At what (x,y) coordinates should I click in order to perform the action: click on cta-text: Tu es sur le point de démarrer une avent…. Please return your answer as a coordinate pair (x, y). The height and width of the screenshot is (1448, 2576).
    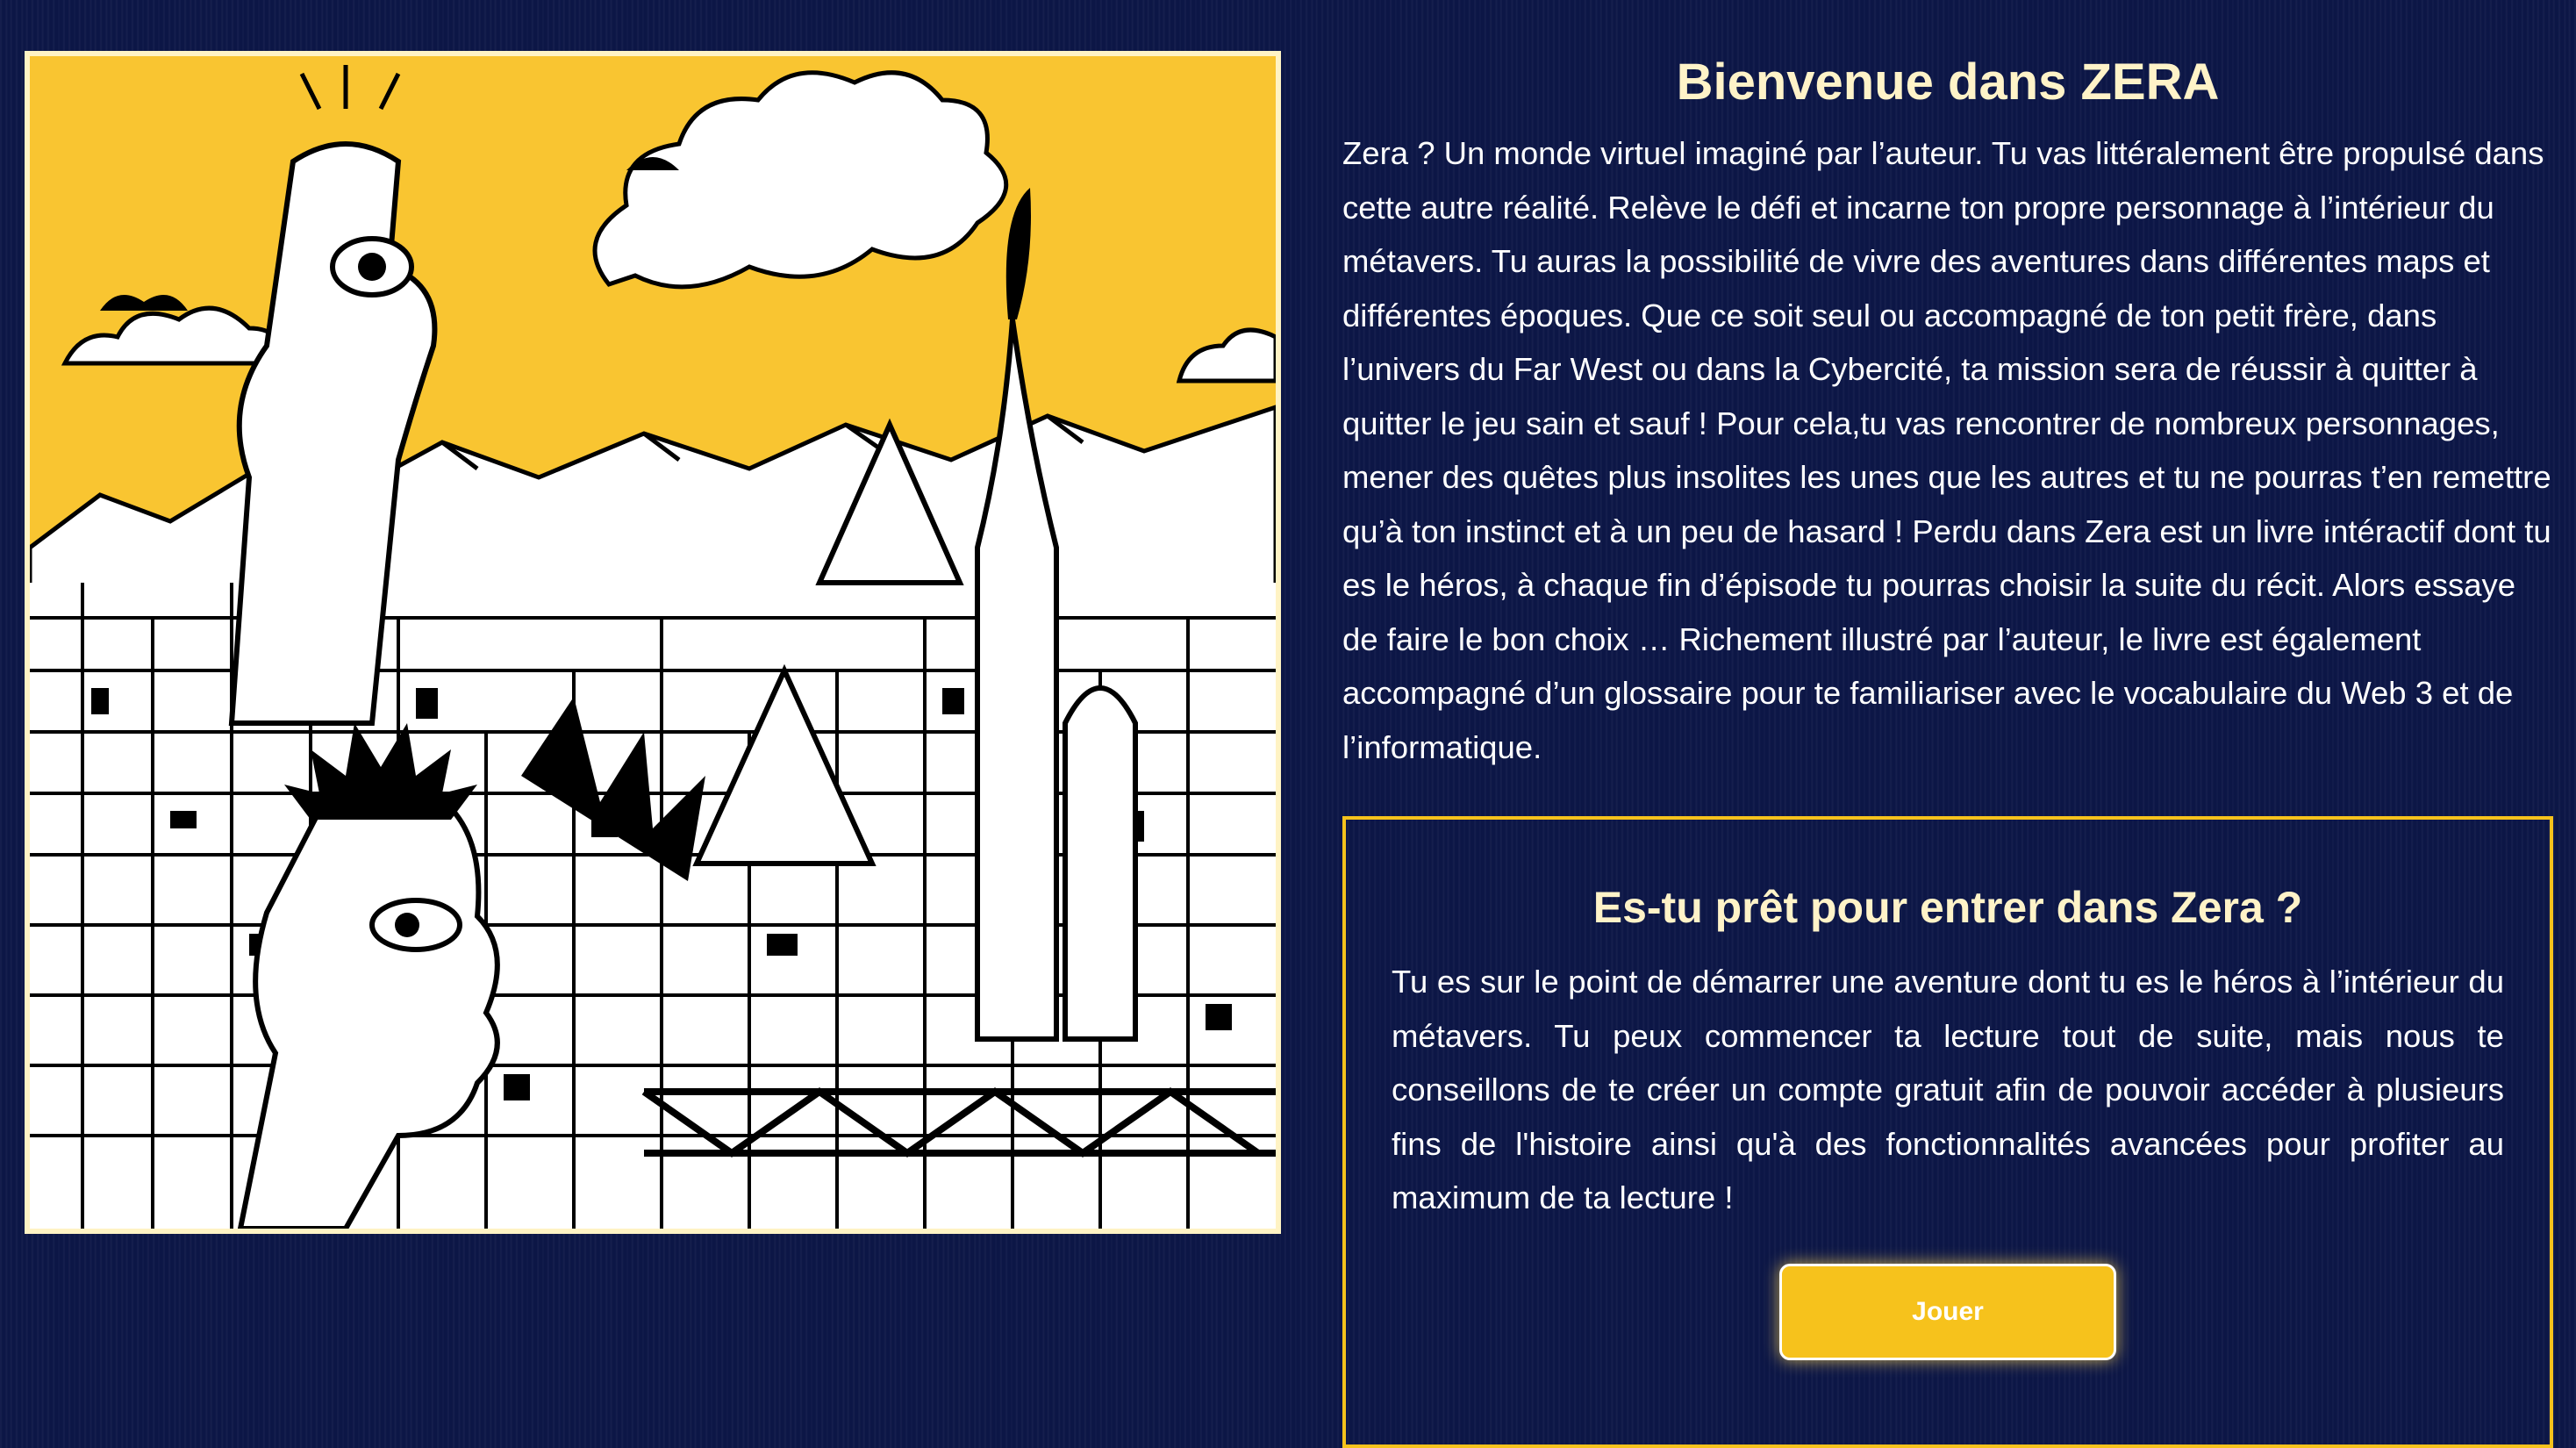
    Looking at the image, I should click on (1948, 1089).